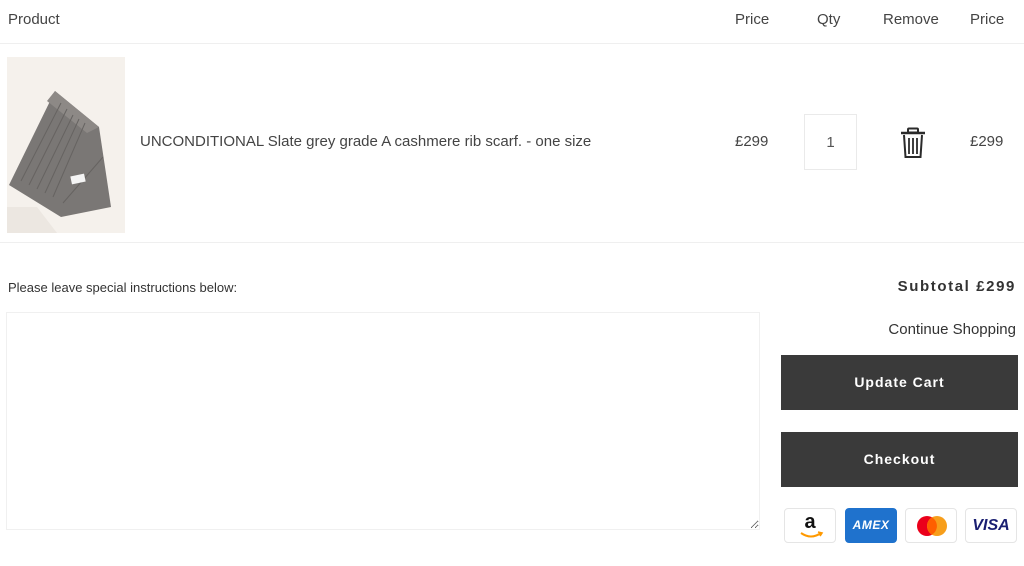 Image resolution: width=1024 pixels, height=566 pixels. I want to click on cart-table-header: Product Price Qty Remove Price, so click(512, 22).